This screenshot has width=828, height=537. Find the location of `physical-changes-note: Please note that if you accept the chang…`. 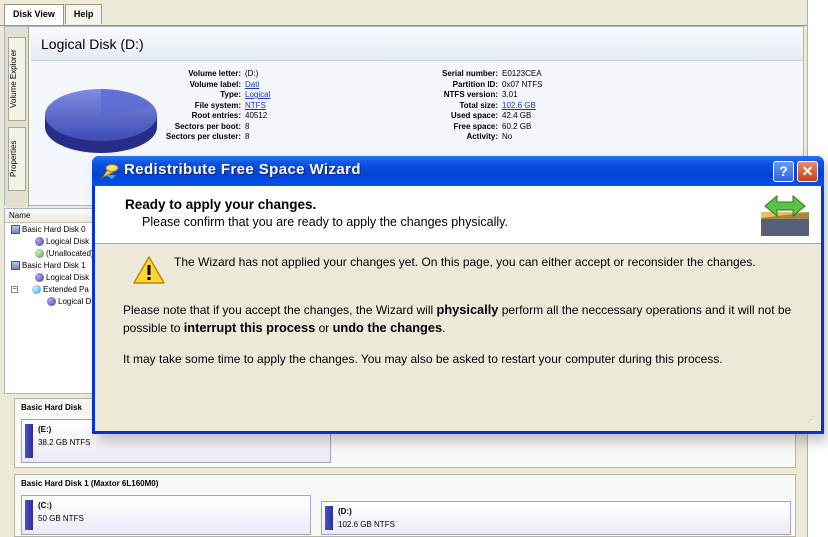

physical-changes-note: Please note that if you accept the chang… is located at coordinates (463, 319).